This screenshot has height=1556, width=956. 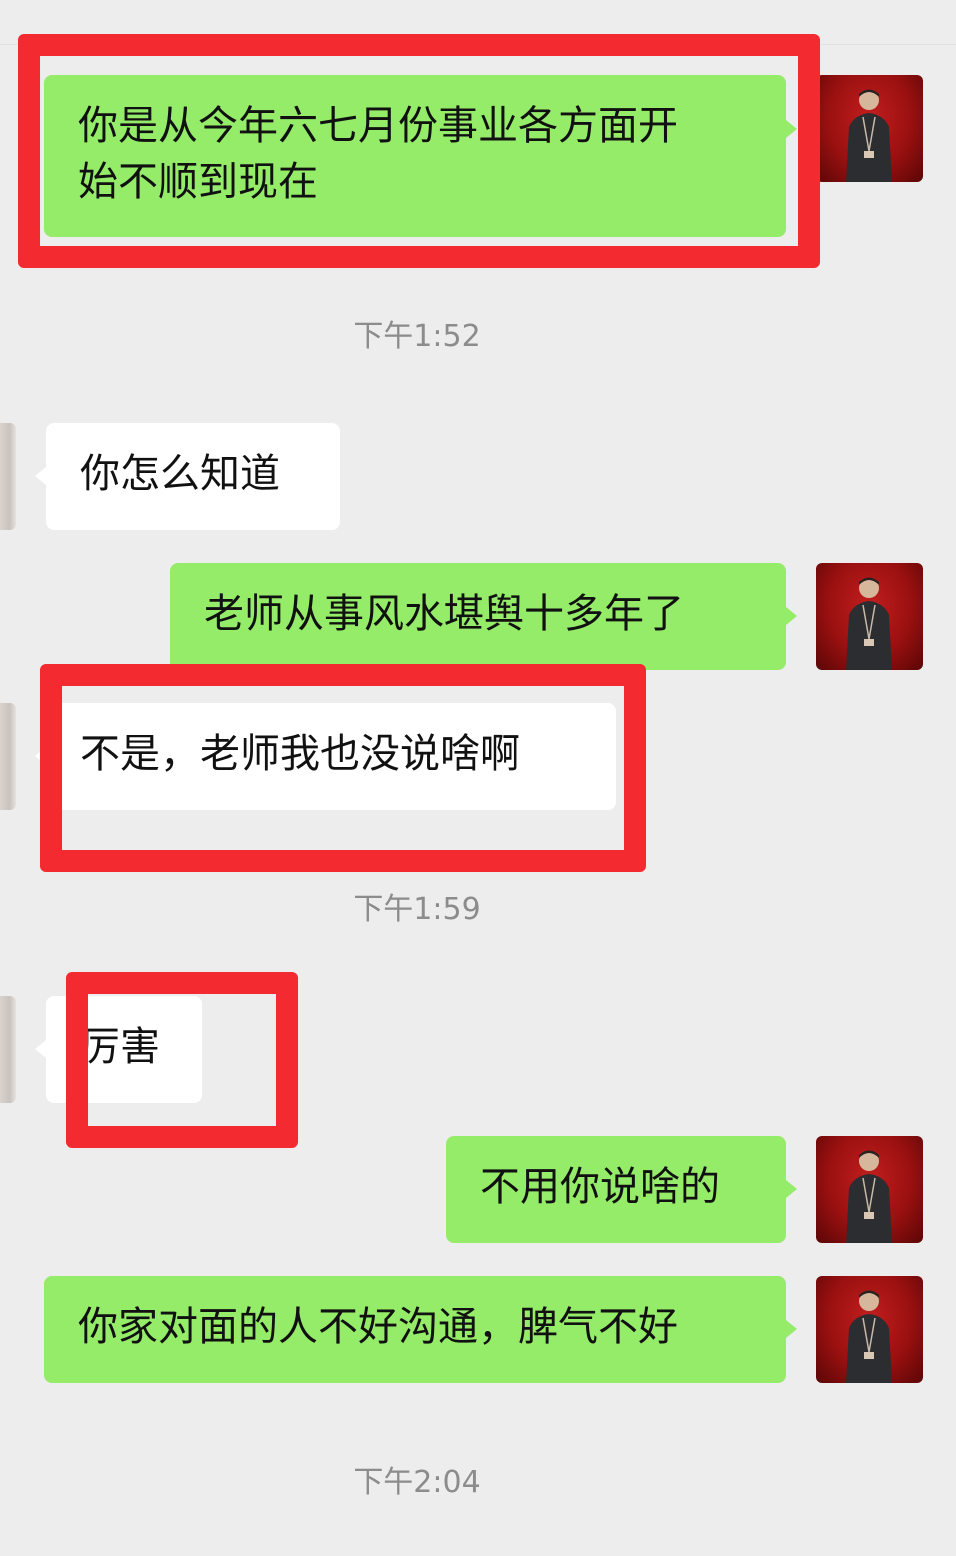 I want to click on timestamp: 下午1:52, so click(x=417, y=336).